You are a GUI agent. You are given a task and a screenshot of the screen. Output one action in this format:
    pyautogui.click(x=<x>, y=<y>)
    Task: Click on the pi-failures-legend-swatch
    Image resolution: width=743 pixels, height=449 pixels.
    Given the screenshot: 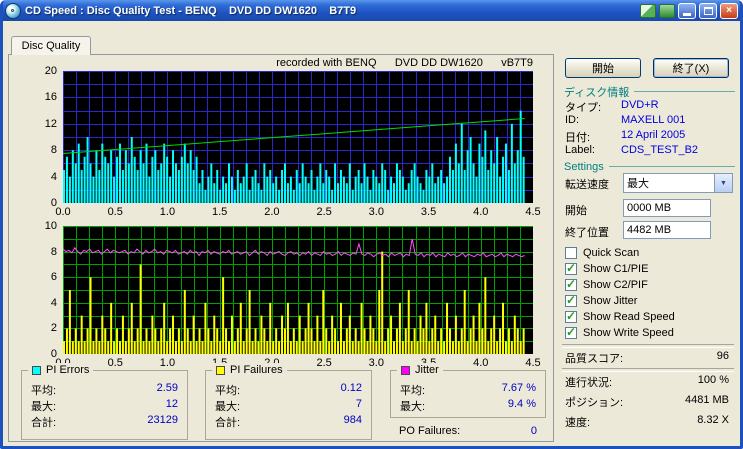 What is the action you would take?
    pyautogui.click(x=220, y=370)
    